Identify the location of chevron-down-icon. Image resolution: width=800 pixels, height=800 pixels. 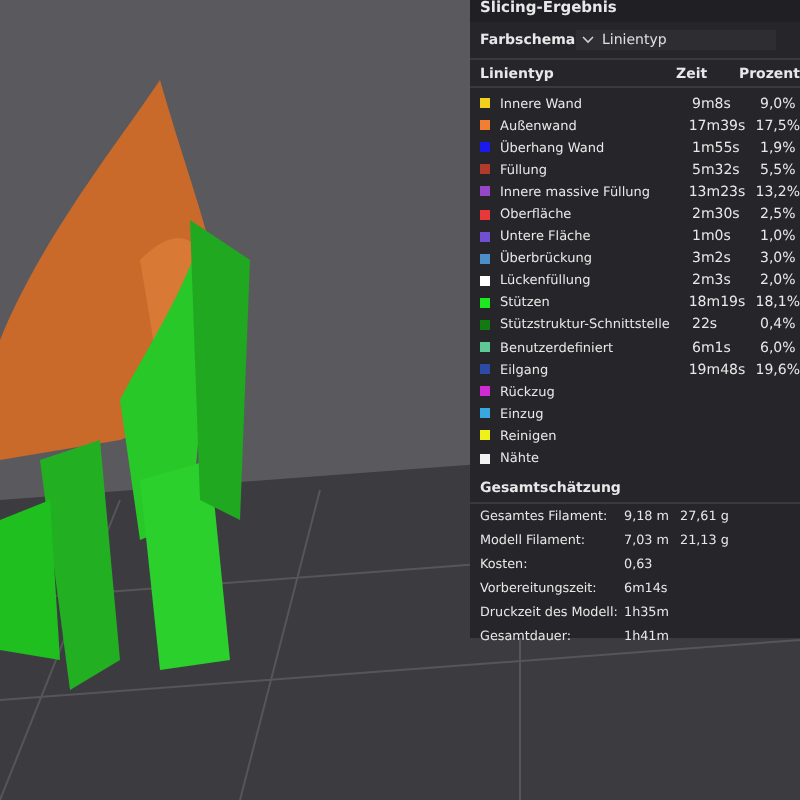
(588, 40).